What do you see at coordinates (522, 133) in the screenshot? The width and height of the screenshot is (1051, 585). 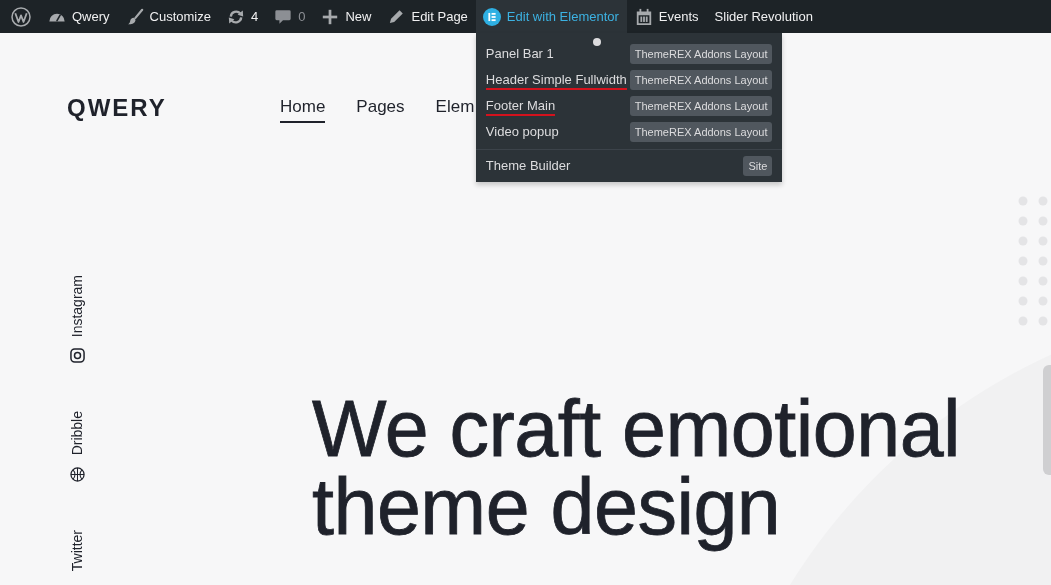 I see `menu-item: Video popup` at bounding box center [522, 133].